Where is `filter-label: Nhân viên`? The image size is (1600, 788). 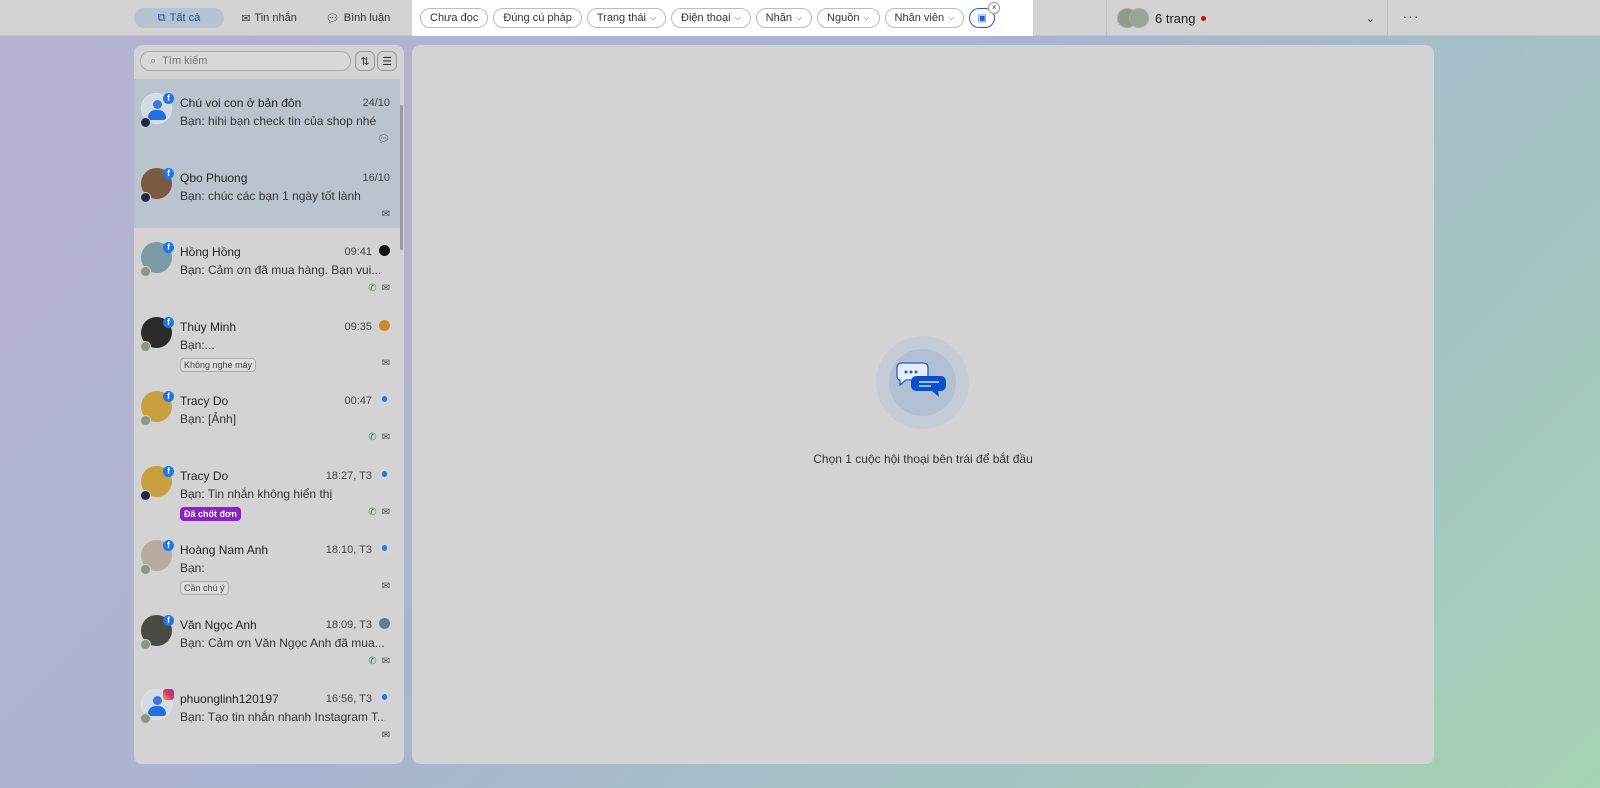
filter-label: Nhân viên is located at coordinates (919, 18).